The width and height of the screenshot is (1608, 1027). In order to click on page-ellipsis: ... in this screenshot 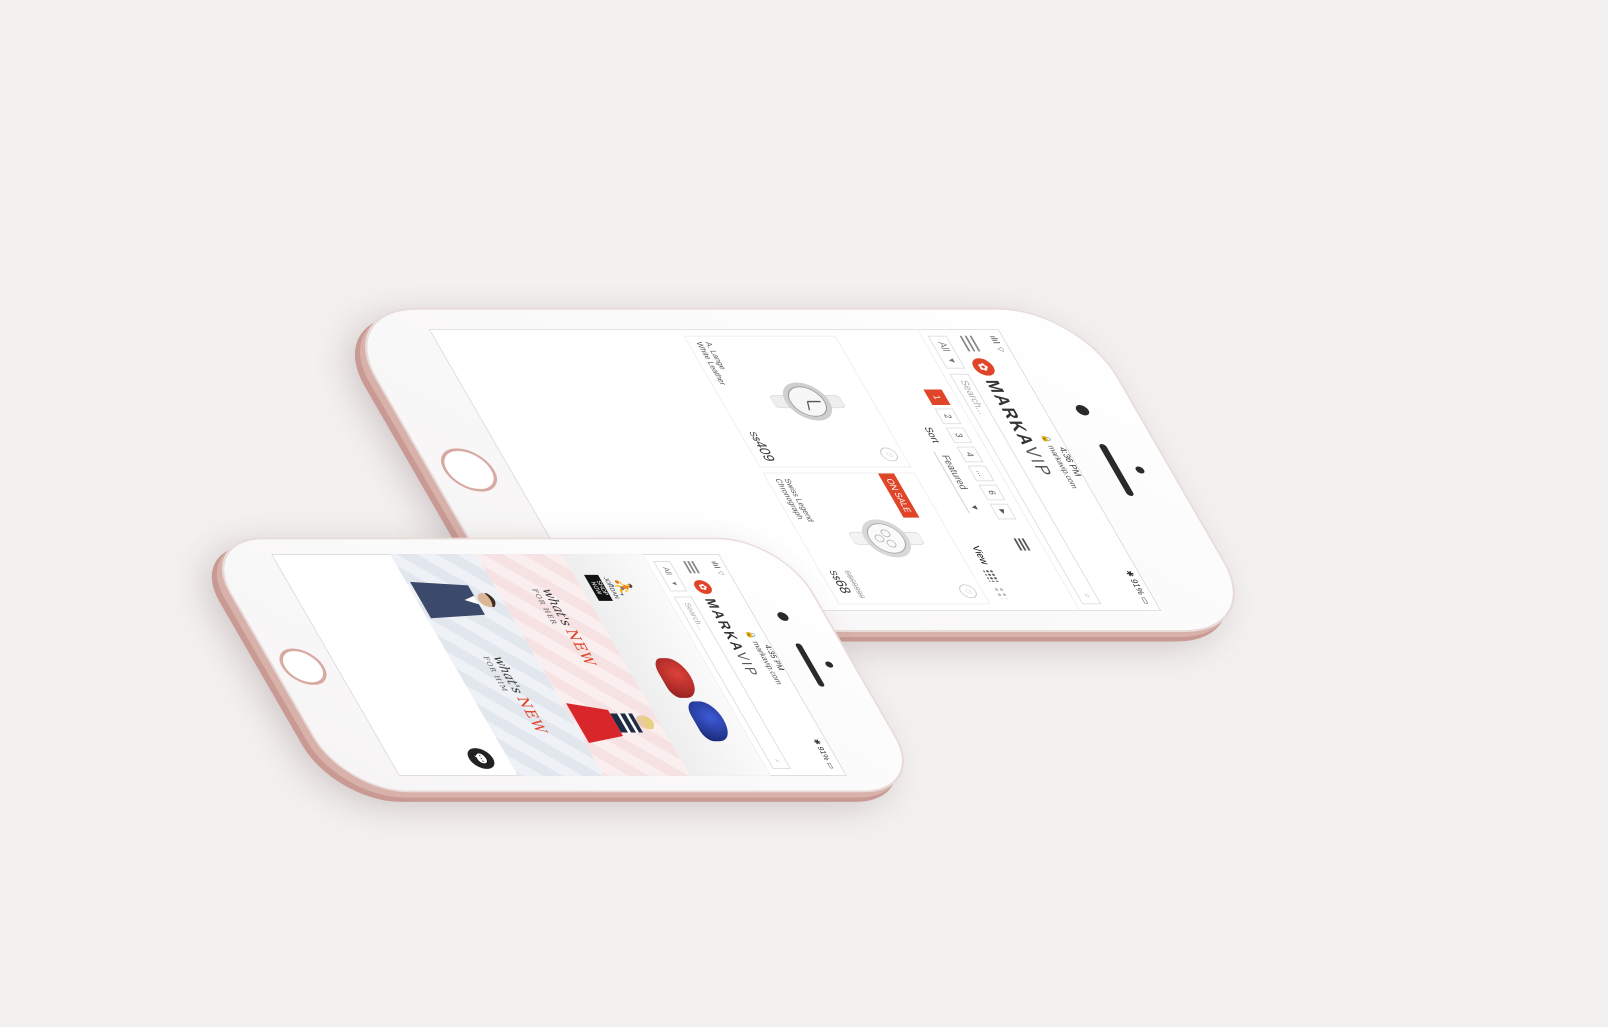, I will do `click(981, 473)`.